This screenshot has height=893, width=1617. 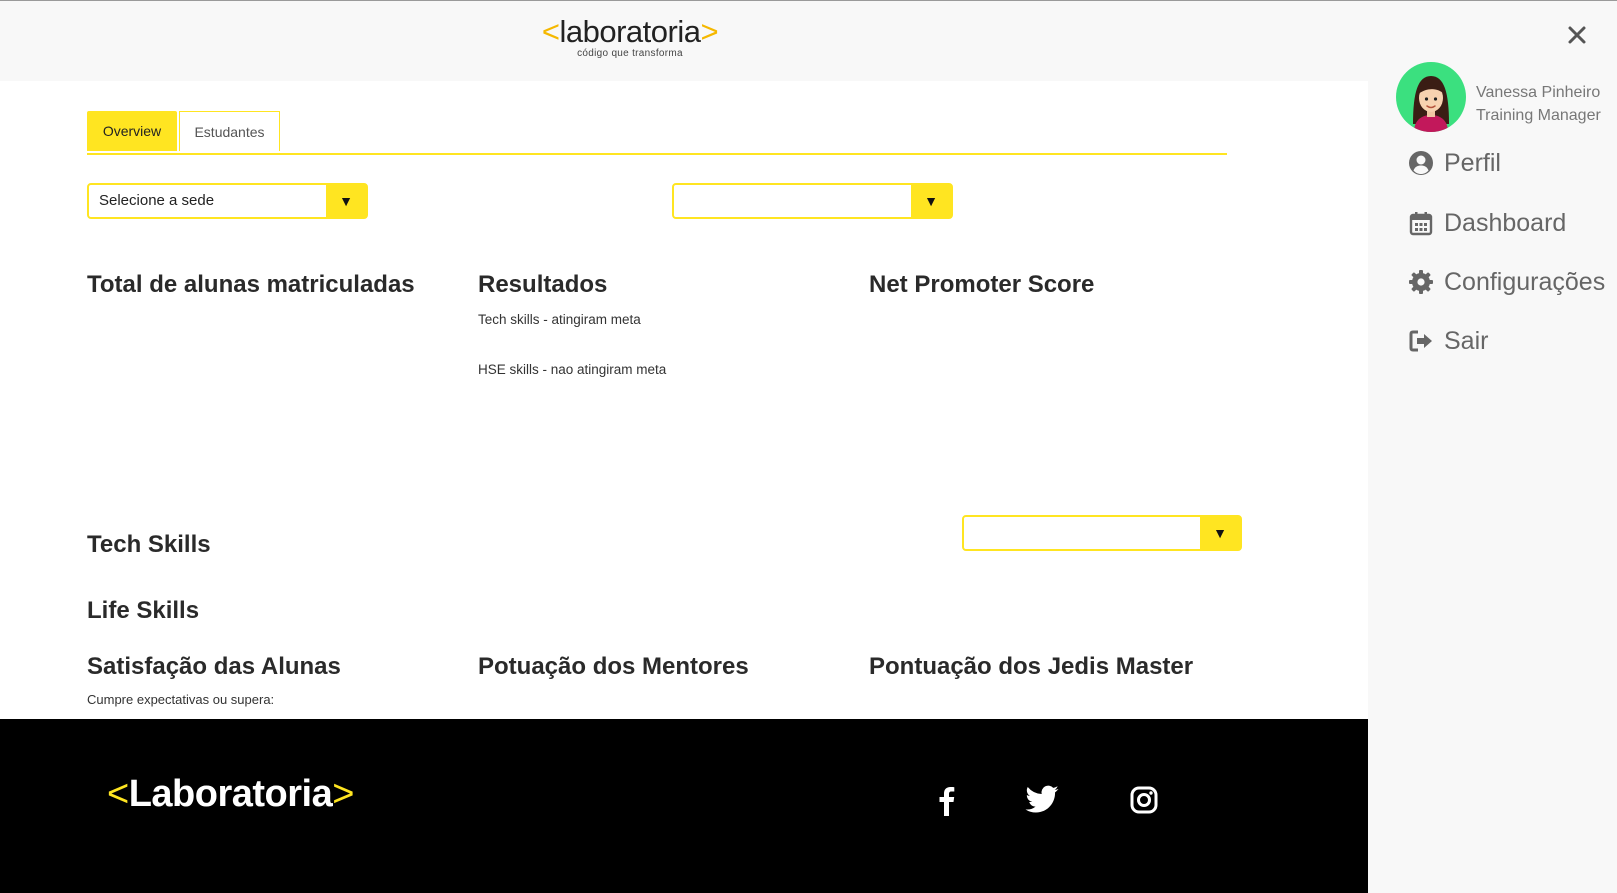 What do you see at coordinates (132, 131) in the screenshot?
I see `tab-overview: Overview` at bounding box center [132, 131].